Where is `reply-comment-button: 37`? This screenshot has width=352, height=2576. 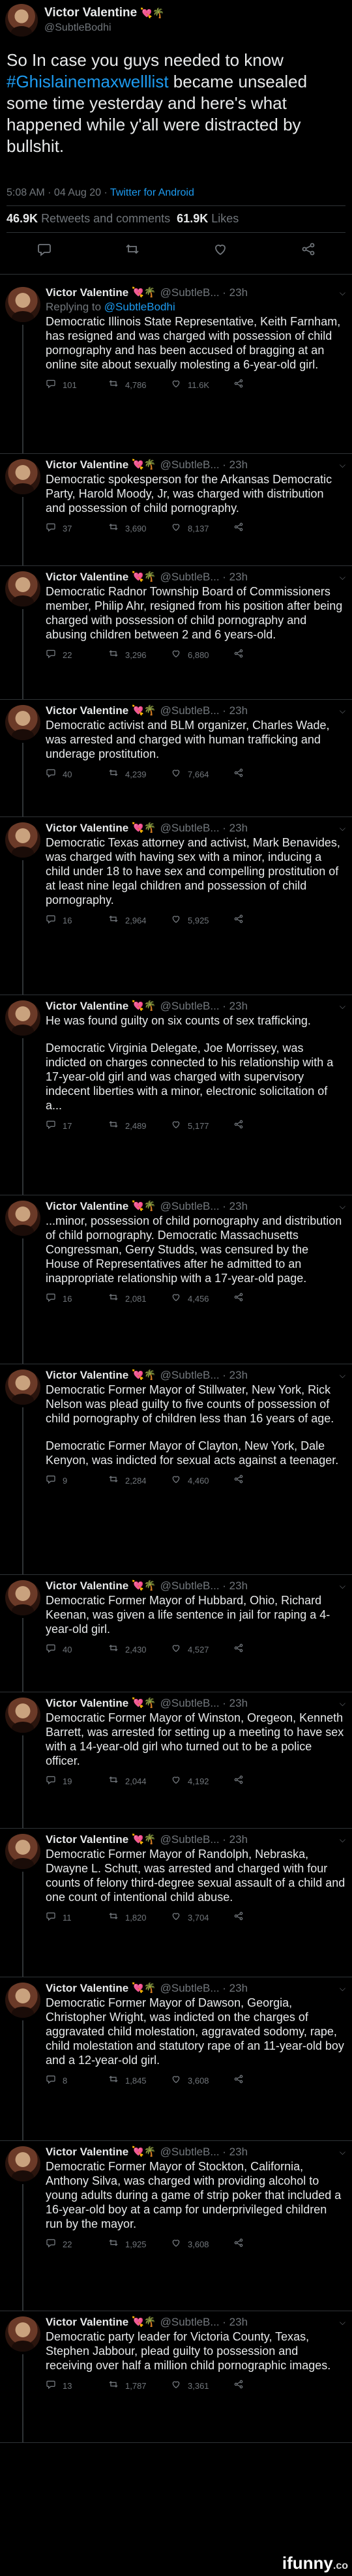 reply-comment-button: 37 is located at coordinates (77, 528).